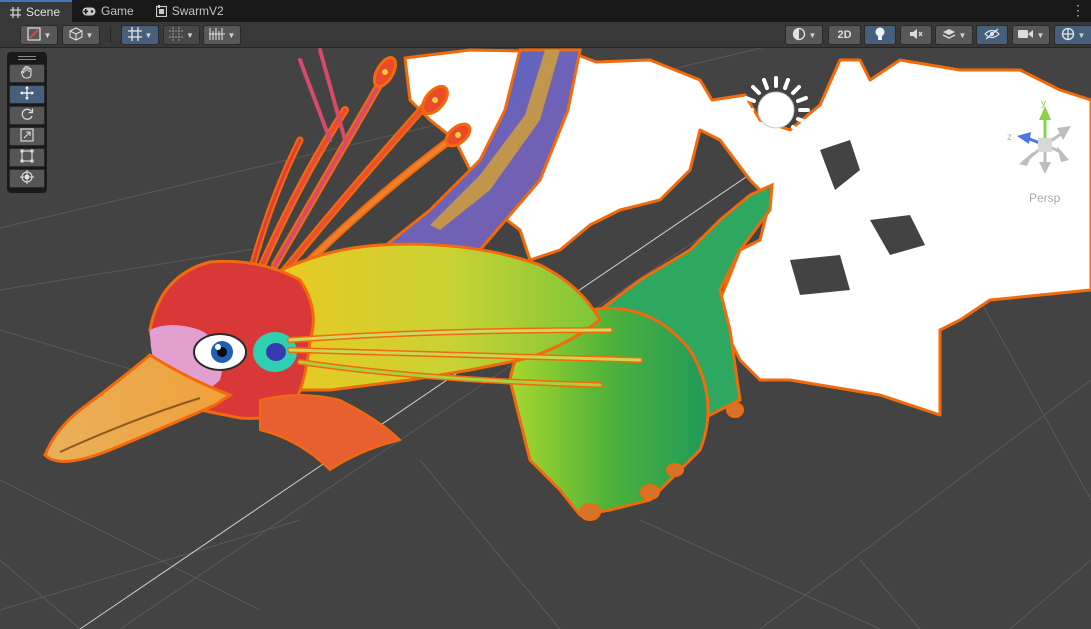 The width and height of the screenshot is (1091, 629). I want to click on tab-bar: Scene Game SwarmV2 ⋮, so click(545, 11).